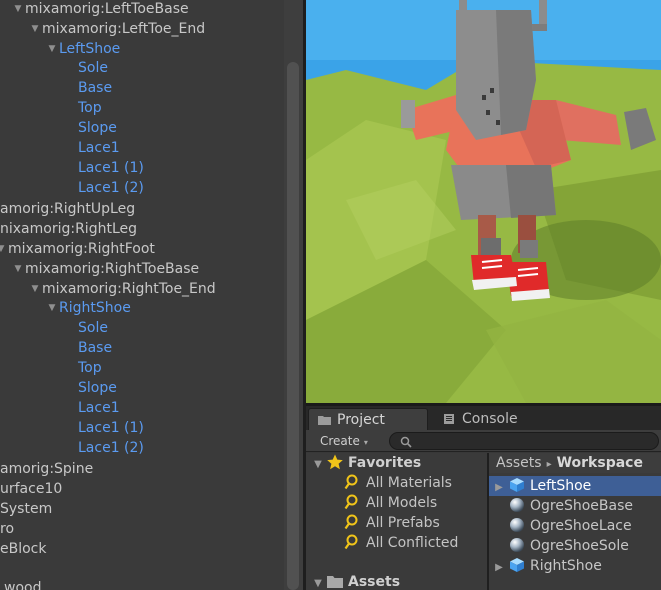 The image size is (661, 590). I want to click on hierarchy-scrollbar-thumb, so click(293, 326).